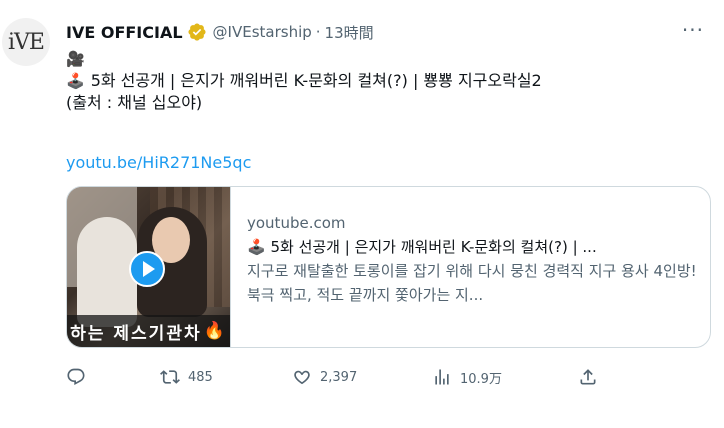 The width and height of the screenshot is (724, 428). What do you see at coordinates (302, 377) in the screenshot?
I see `heart-icon` at bounding box center [302, 377].